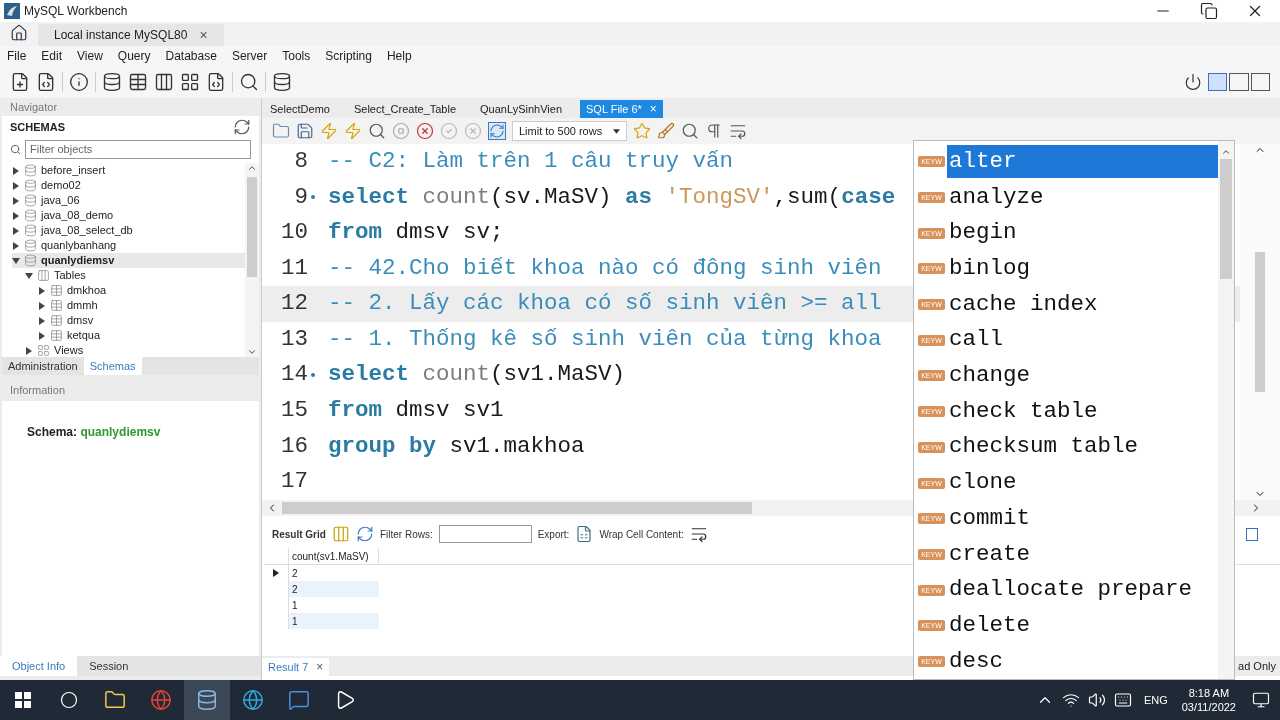 This screenshot has width=1280, height=720. Describe the element at coordinates (477, 375) in the screenshot. I see `code-line: select count(sv1.MaSV)` at that location.